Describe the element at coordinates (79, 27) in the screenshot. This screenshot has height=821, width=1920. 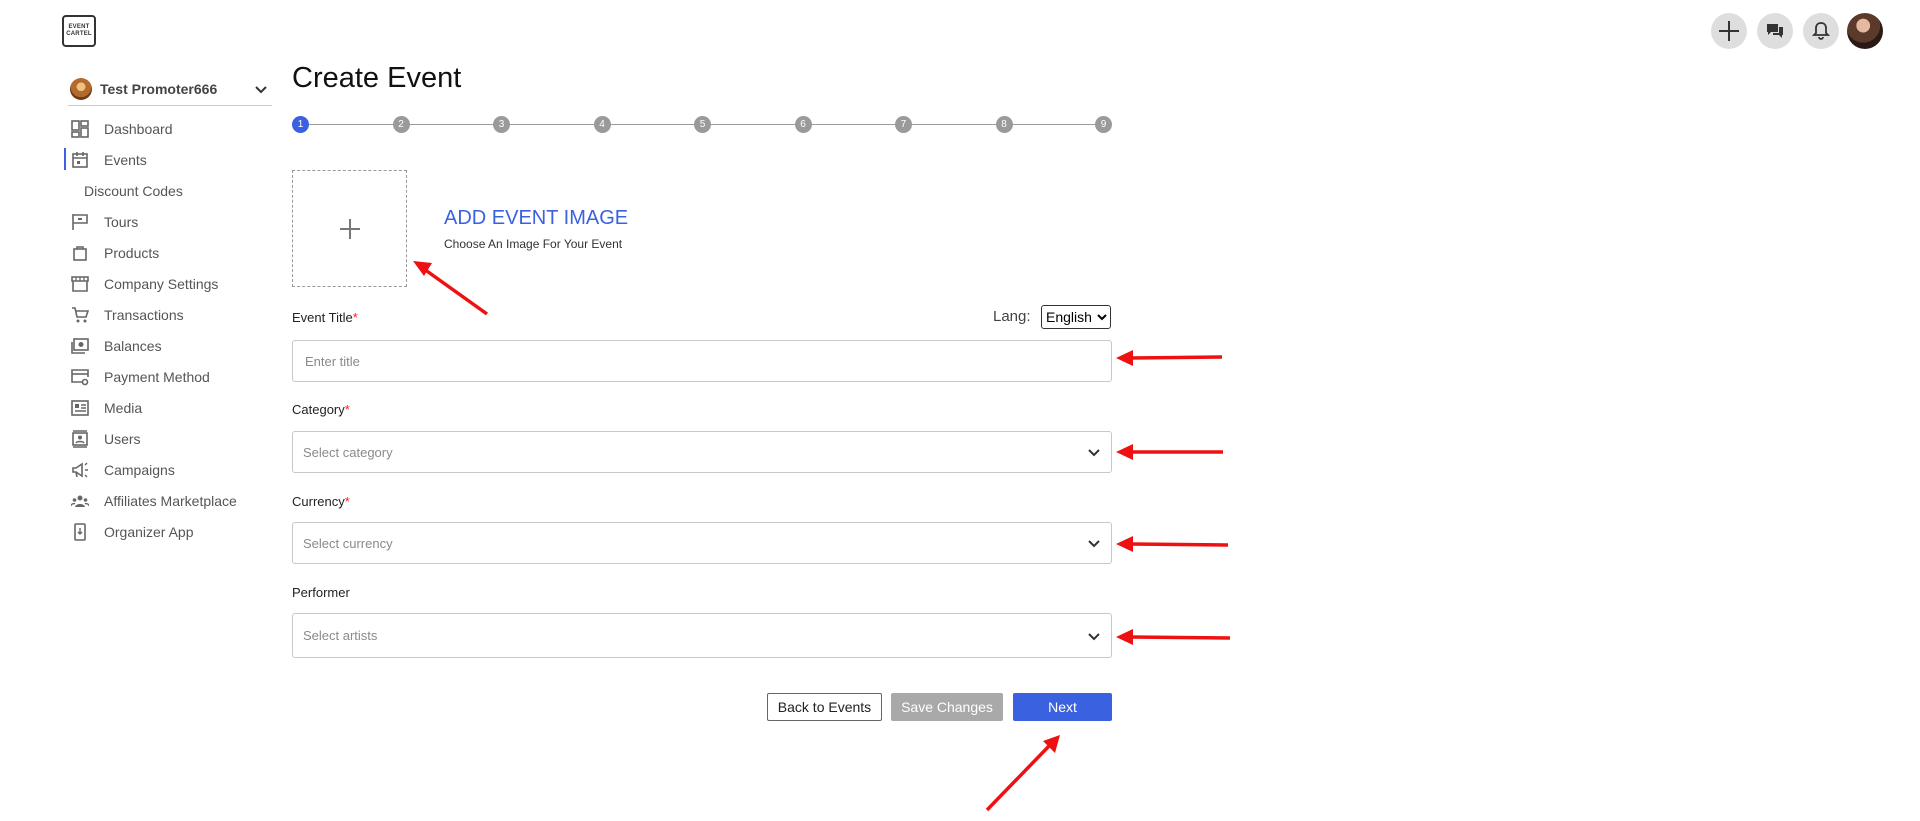
I see `logo-text-1: EVENT` at that location.